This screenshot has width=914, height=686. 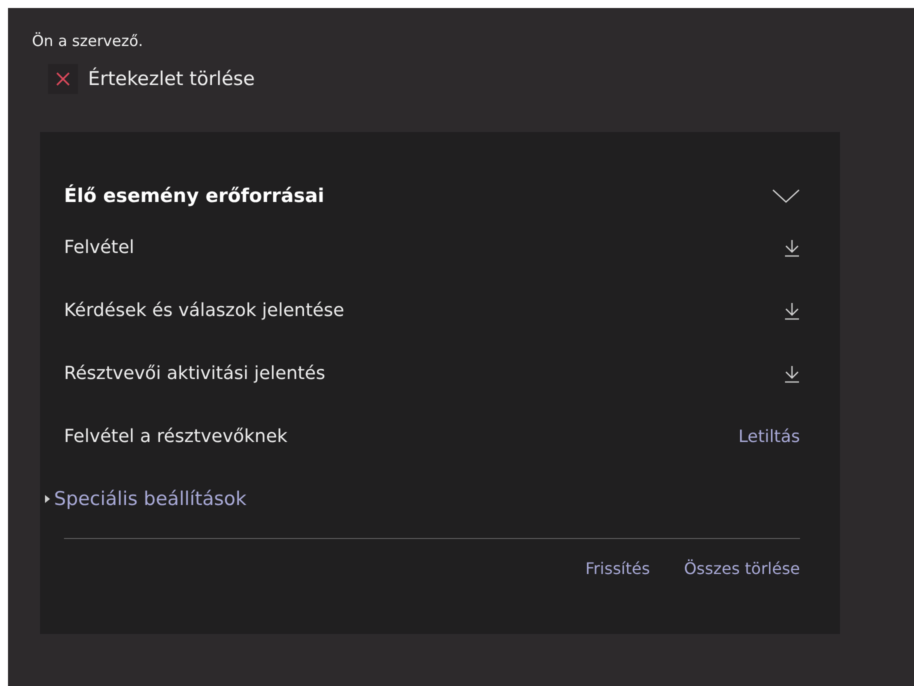 What do you see at coordinates (88, 41) in the screenshot?
I see `organizer-note: Ön a szervező.` at bounding box center [88, 41].